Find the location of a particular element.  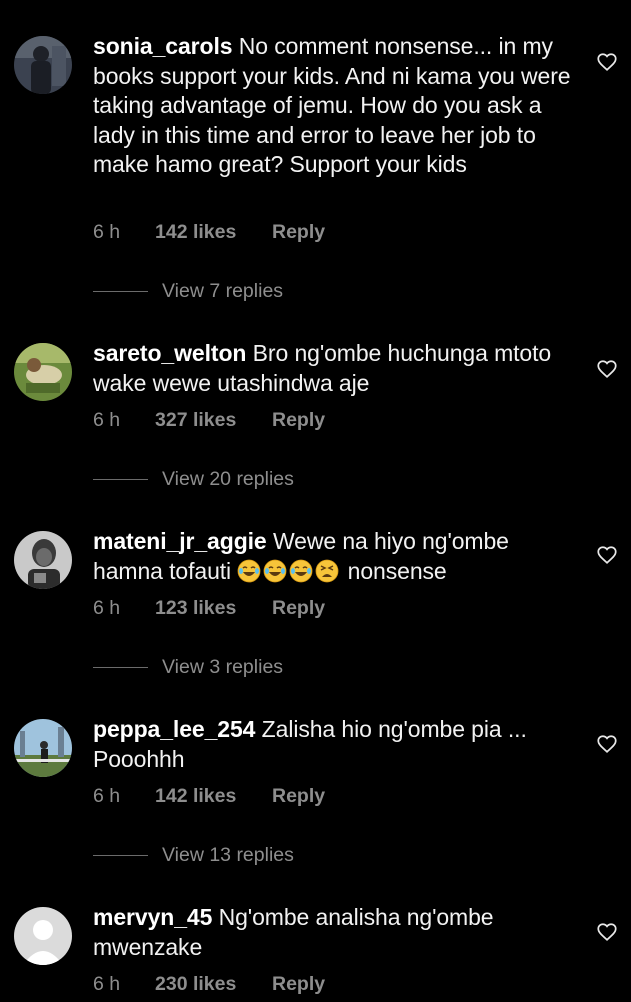

view-replies-button: View 7 replies is located at coordinates (188, 291).